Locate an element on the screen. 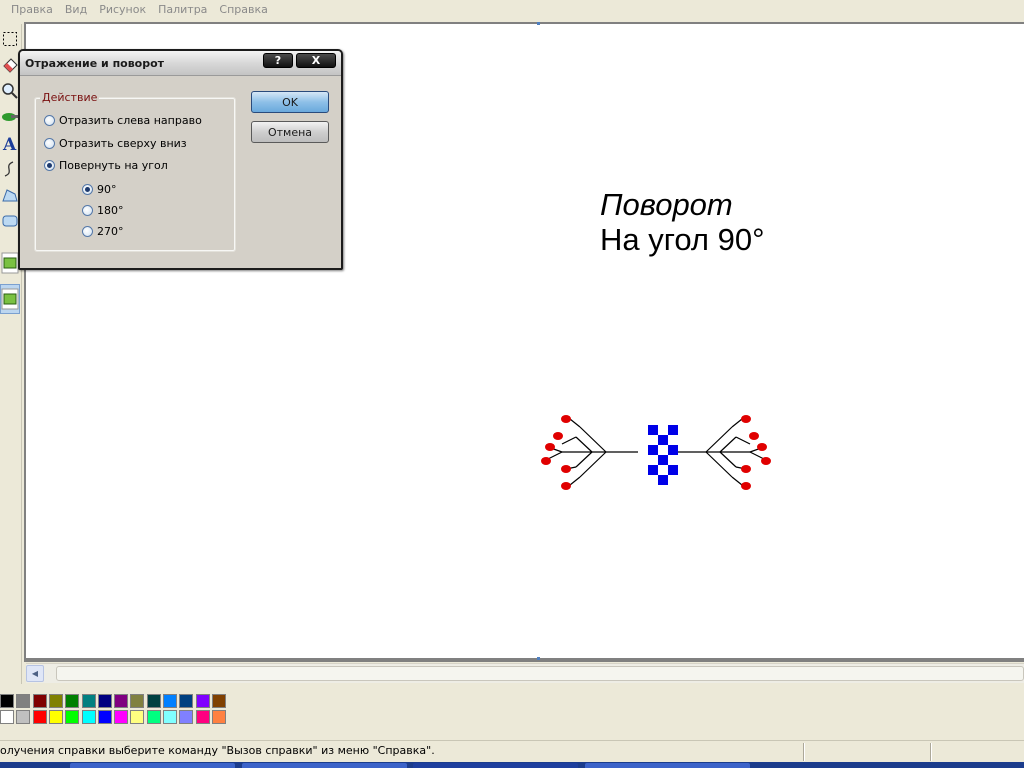  opaque-select-icon is located at coordinates (10, 299).